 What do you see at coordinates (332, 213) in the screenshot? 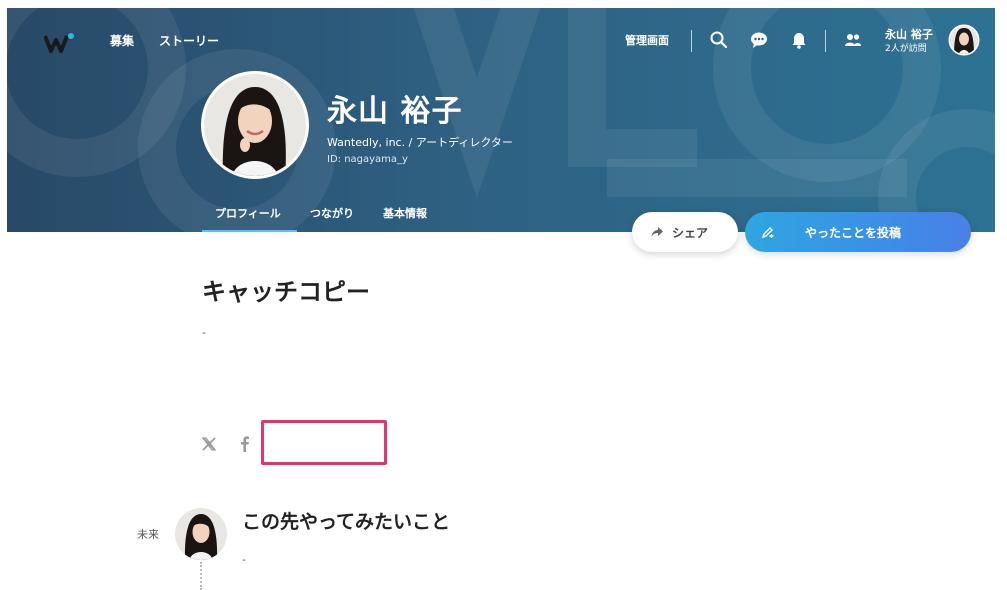
I see `tab-connections: つながり` at bounding box center [332, 213].